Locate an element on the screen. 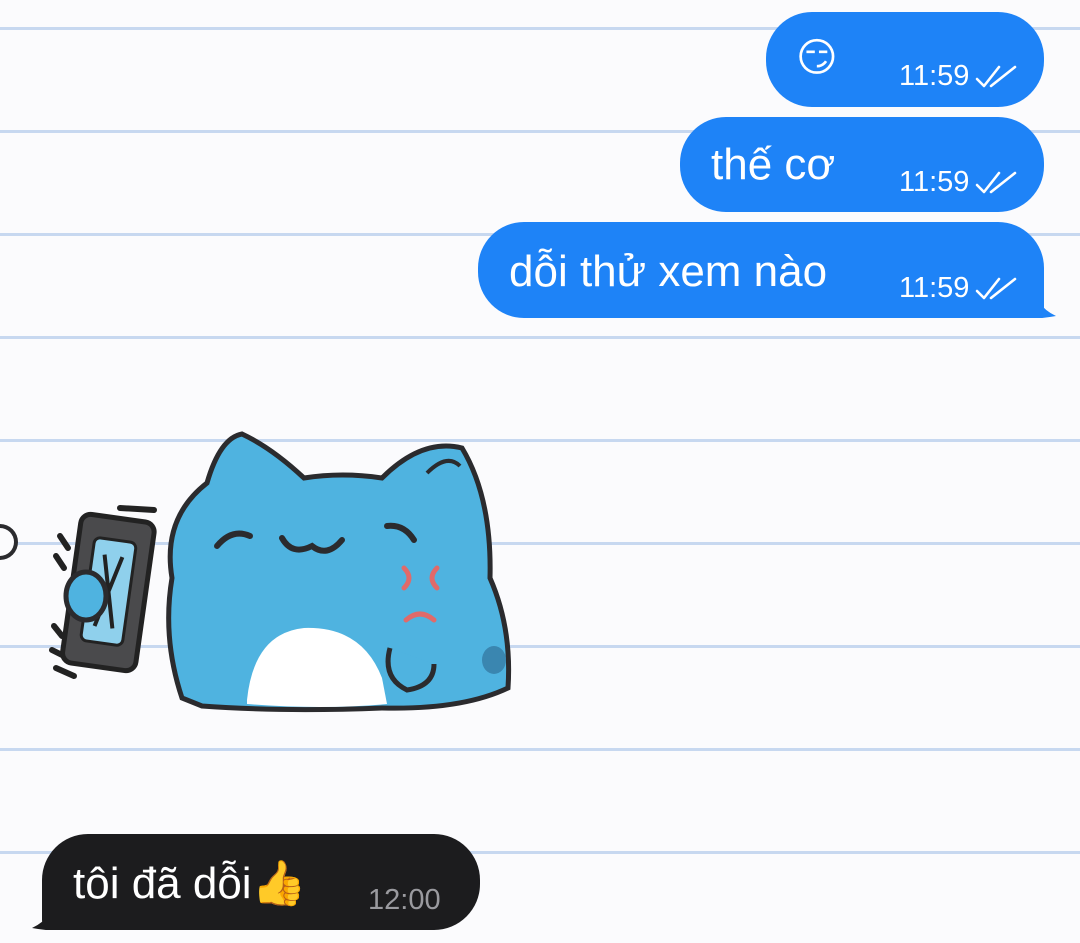 The height and width of the screenshot is (943, 1080). cat-sticker-icon is located at coordinates (277, 573).